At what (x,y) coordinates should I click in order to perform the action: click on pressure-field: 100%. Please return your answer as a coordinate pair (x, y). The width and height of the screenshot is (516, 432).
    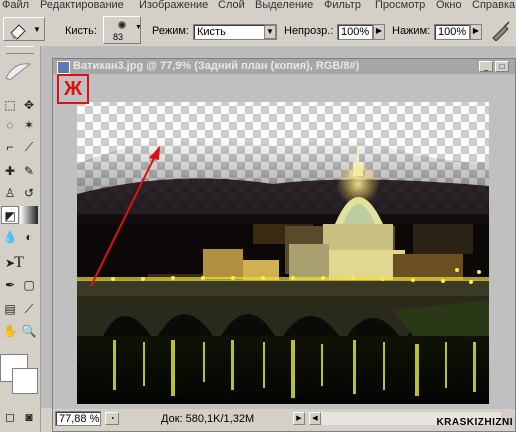
    Looking at the image, I should click on (452, 32).